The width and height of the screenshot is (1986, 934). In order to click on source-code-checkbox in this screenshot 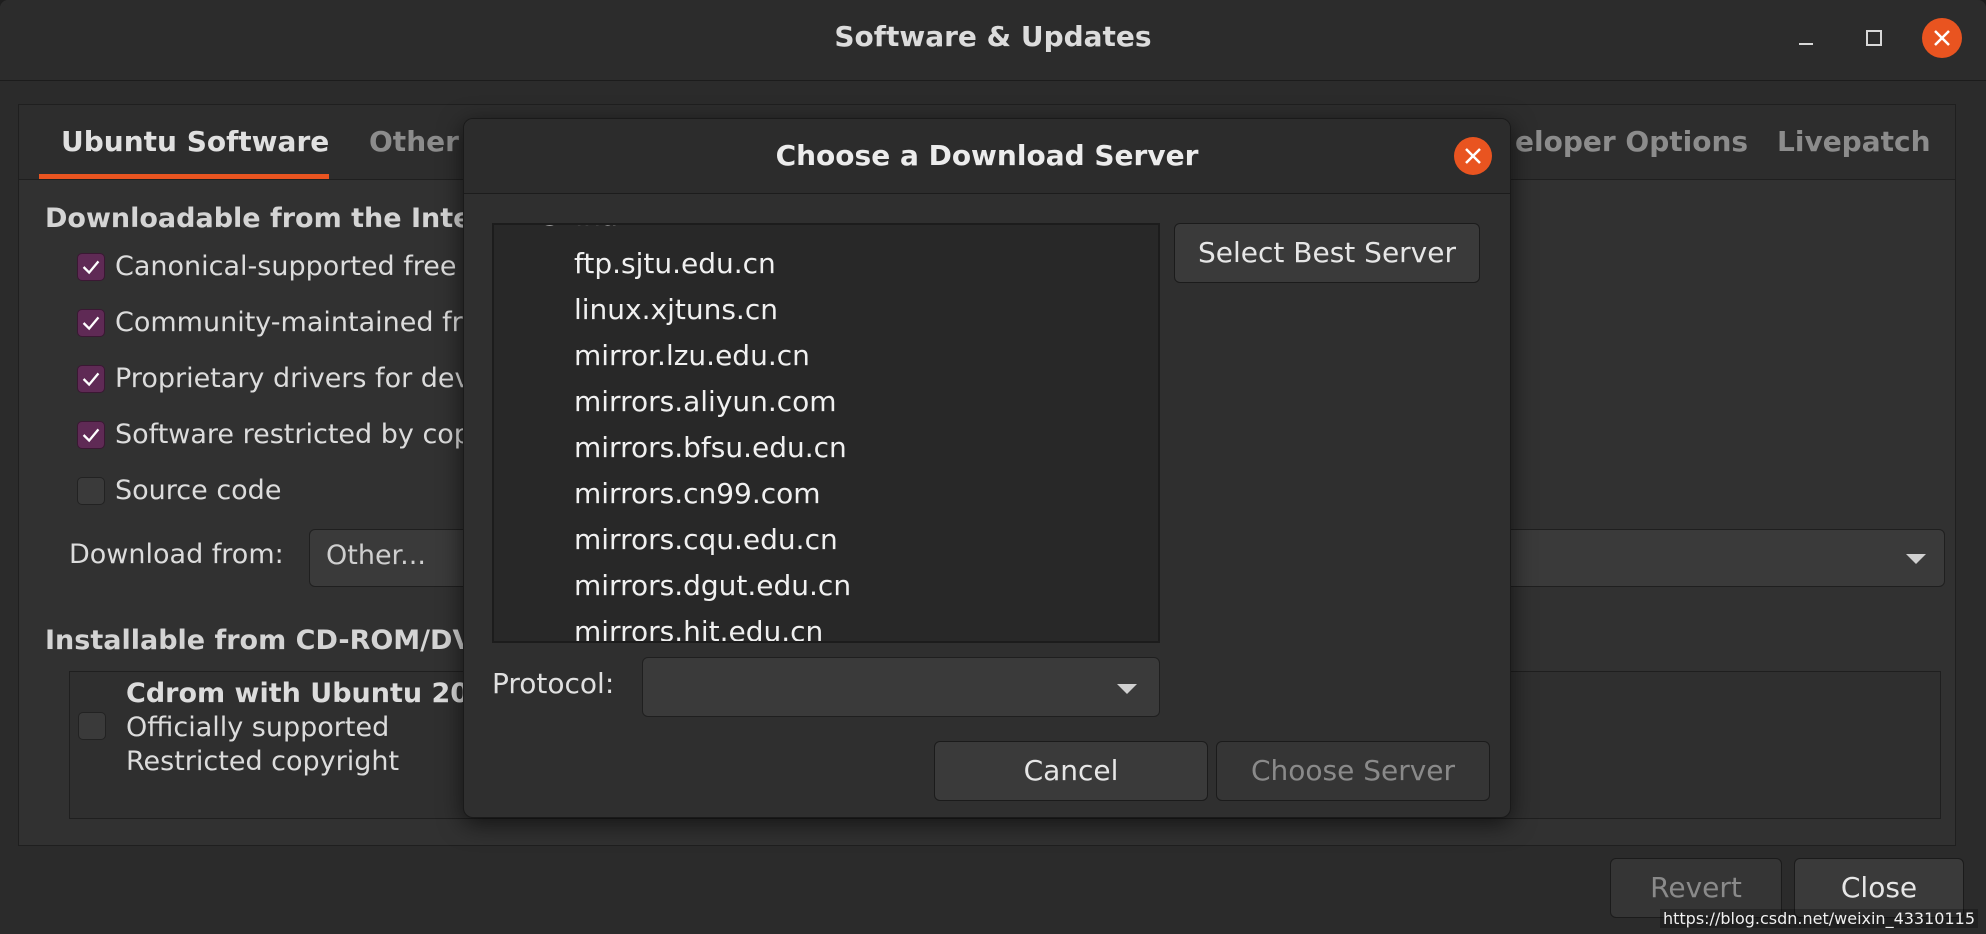, I will do `click(91, 491)`.